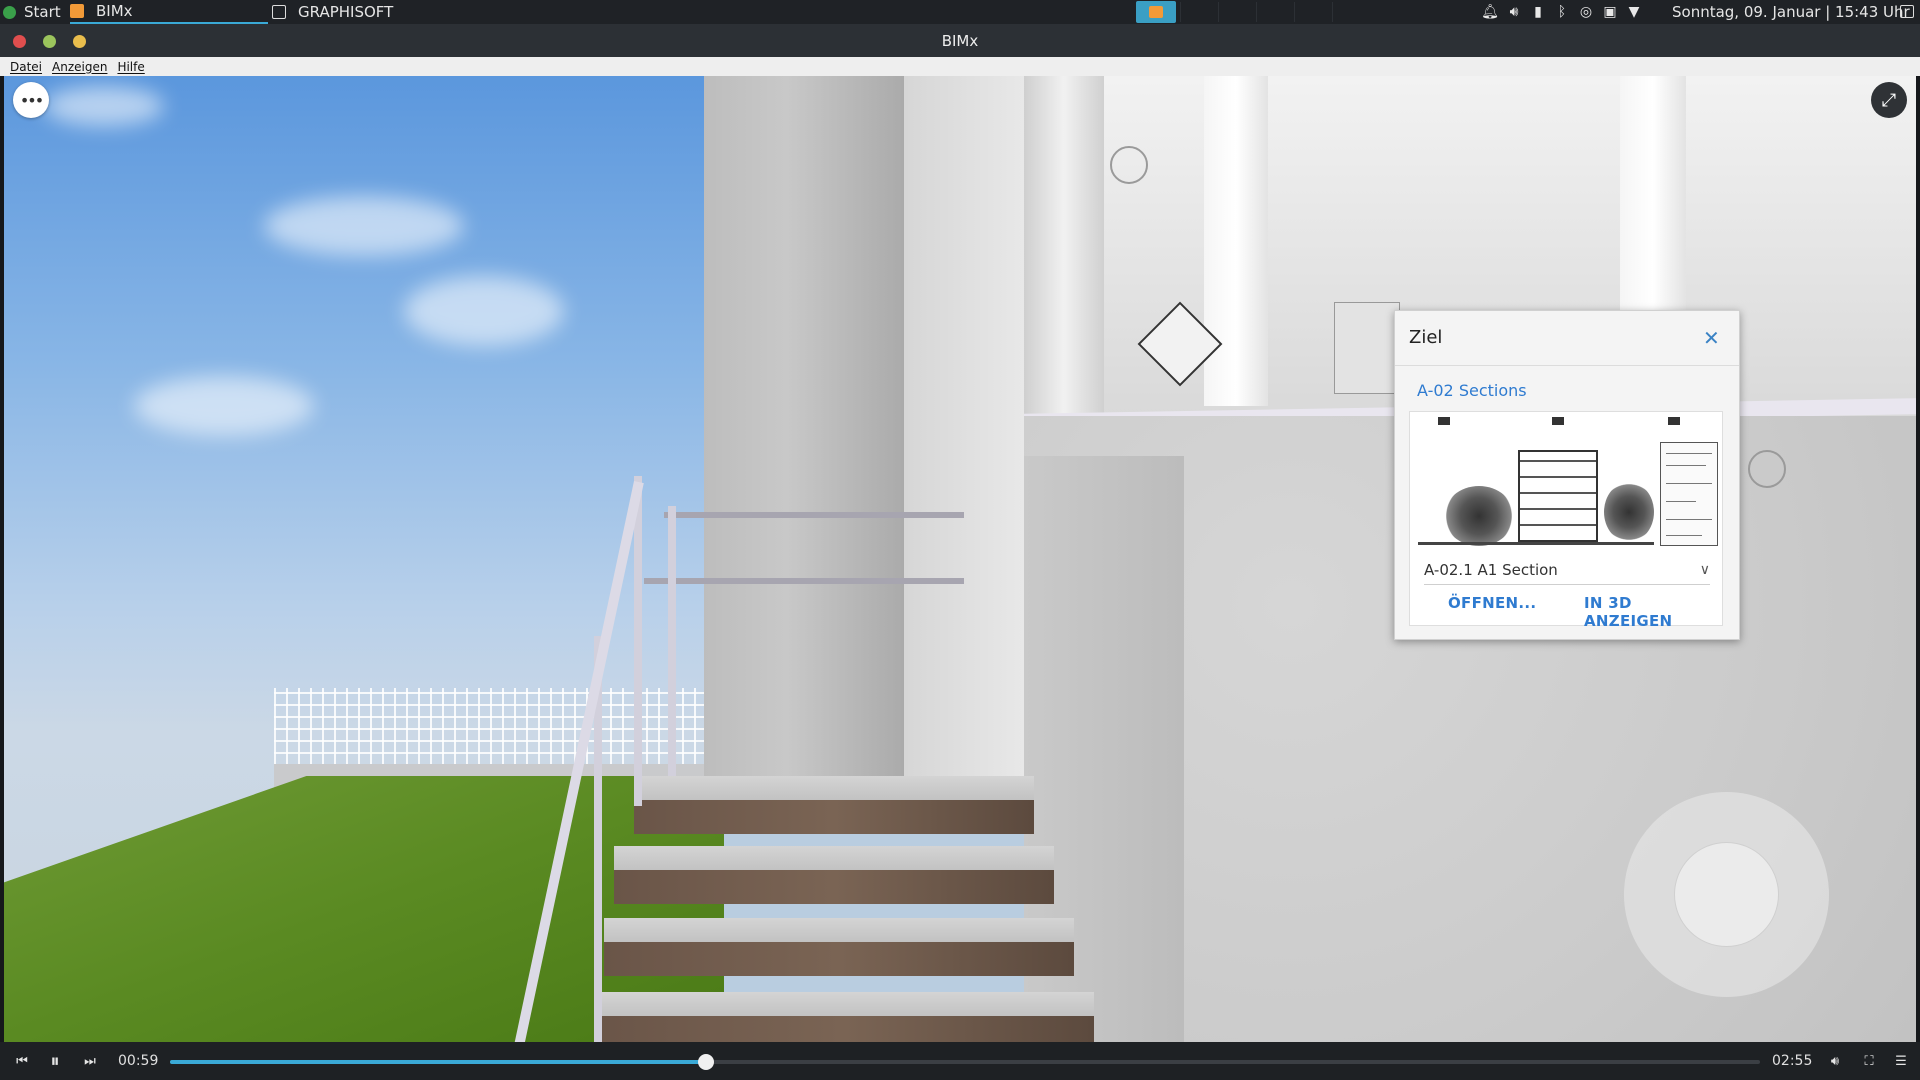  I want to click on section-thumbnail, so click(1567, 482).